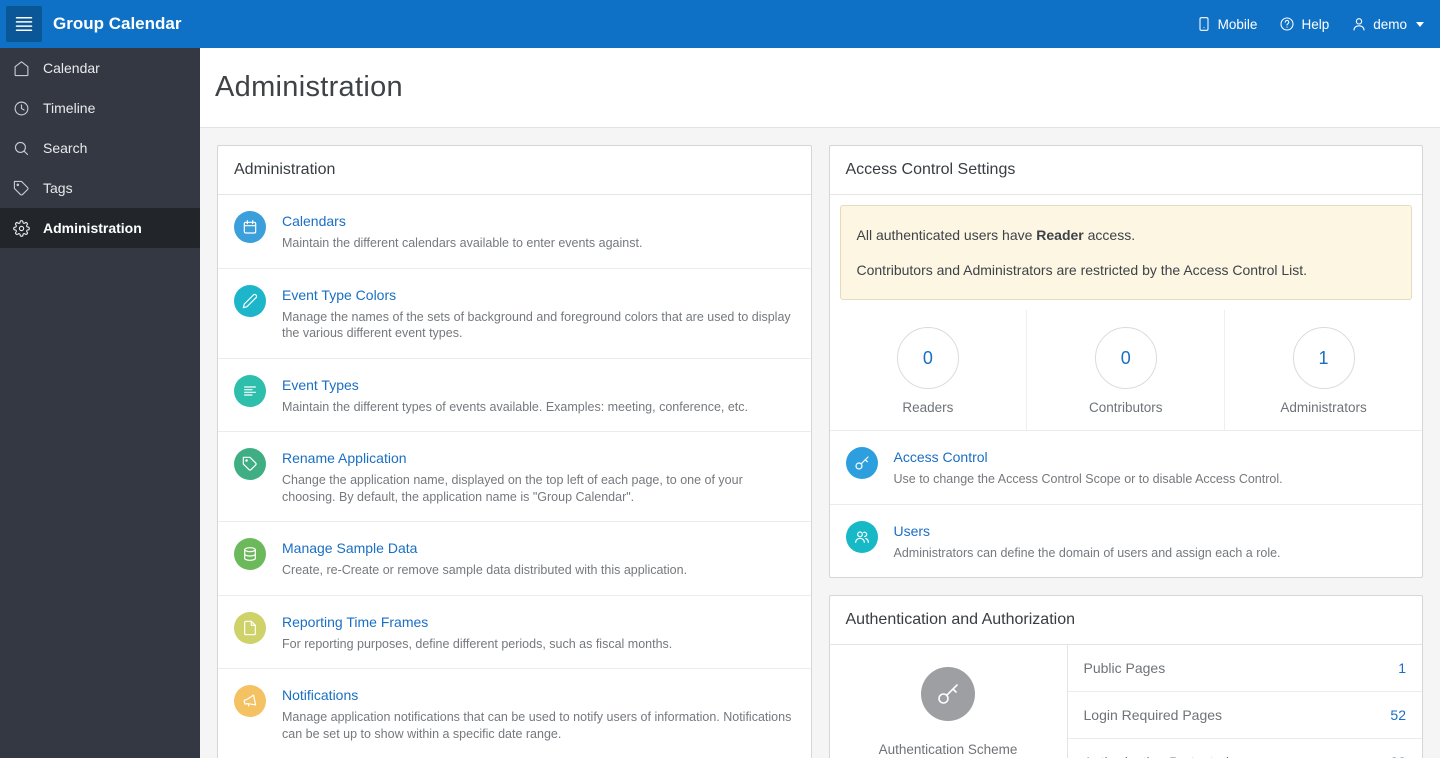 Image resolution: width=1440 pixels, height=758 pixels. I want to click on title-bar: Administration, so click(820, 88).